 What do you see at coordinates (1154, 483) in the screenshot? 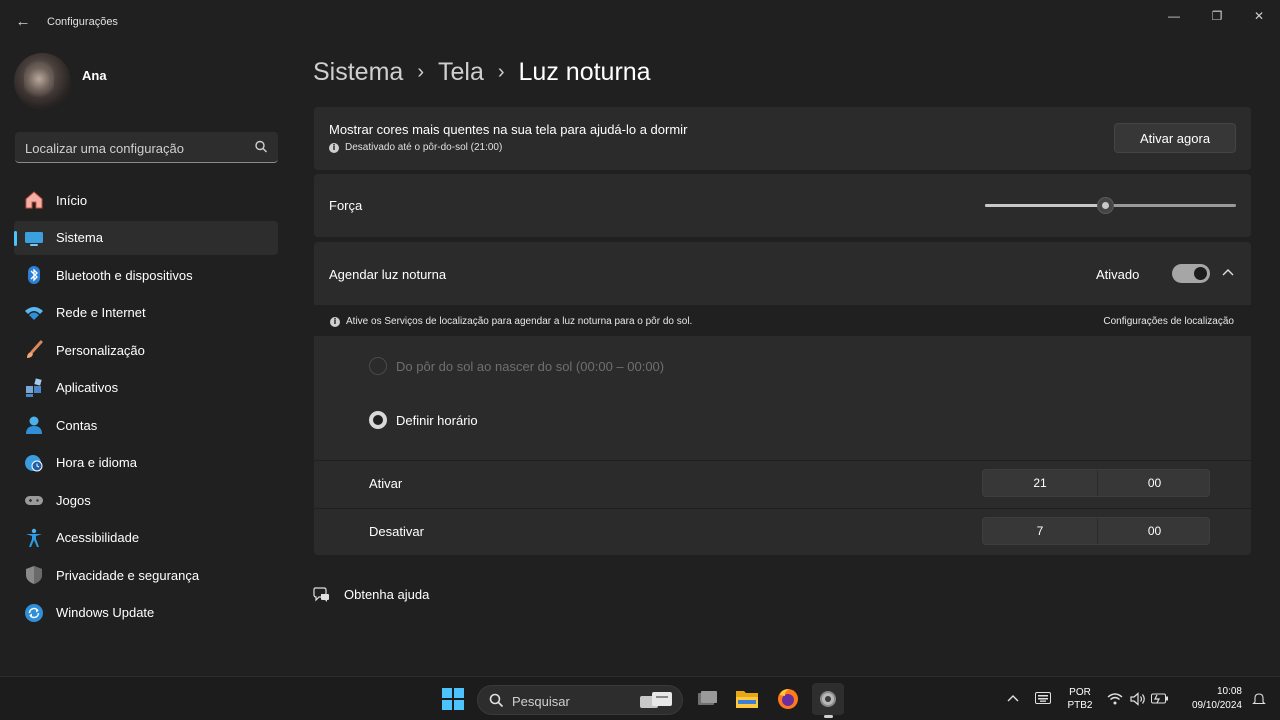
I see `turn-on-minute: 00` at bounding box center [1154, 483].